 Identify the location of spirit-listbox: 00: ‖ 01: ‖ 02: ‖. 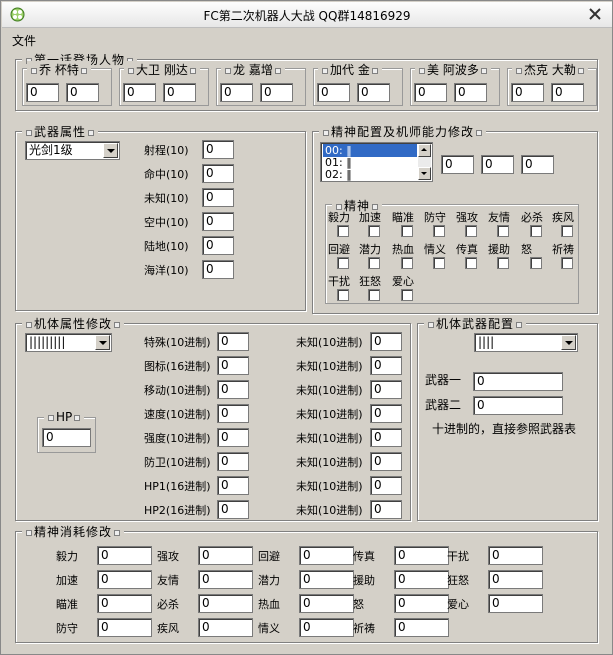
(376, 162).